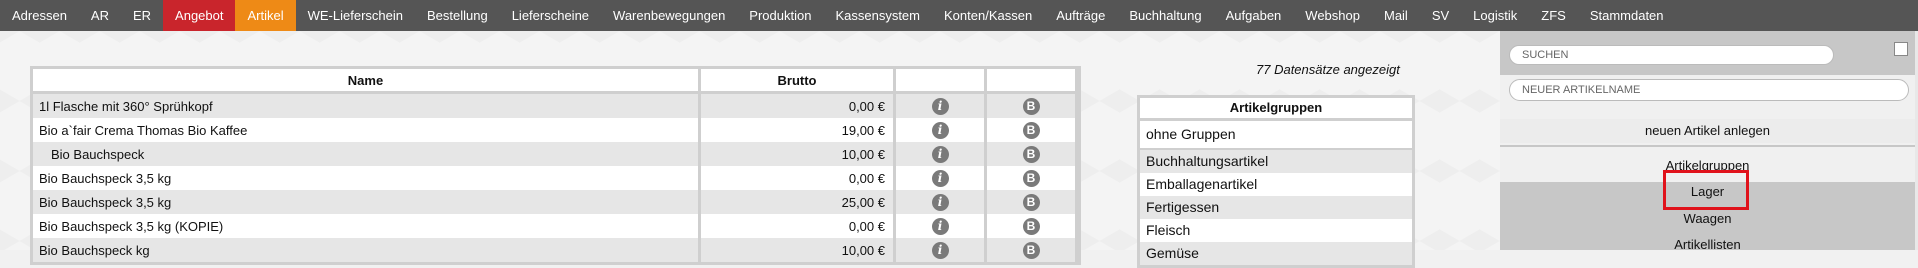  I want to click on nav-item-lieferscheine: Lieferscheine, so click(550, 15).